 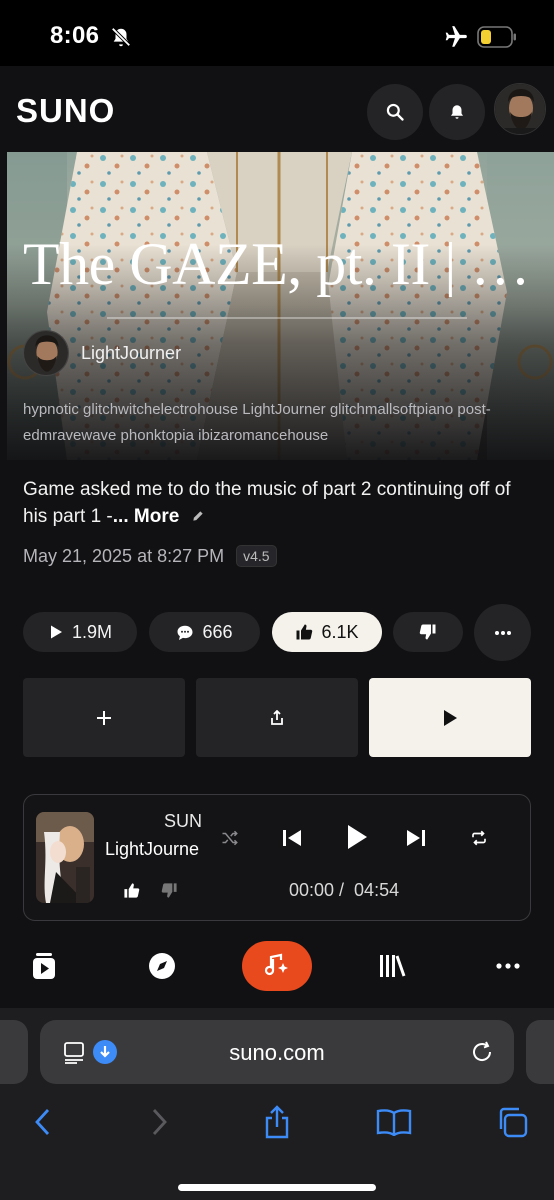 I want to click on dislike-button, so click(x=428, y=632).